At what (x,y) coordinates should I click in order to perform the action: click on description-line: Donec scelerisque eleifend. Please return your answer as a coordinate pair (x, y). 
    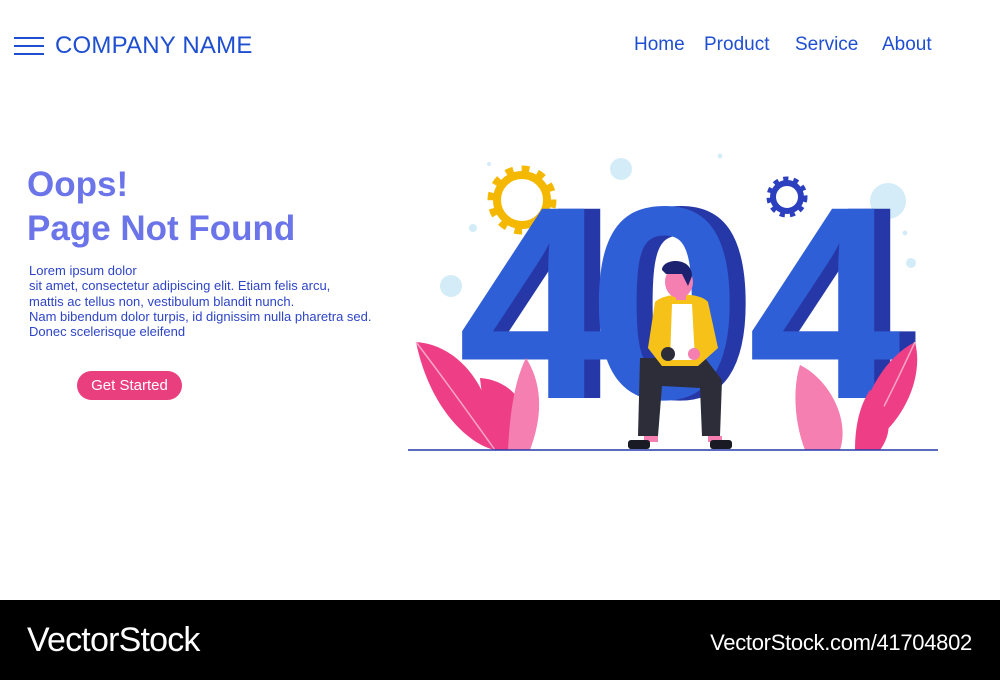
    Looking at the image, I should click on (107, 332).